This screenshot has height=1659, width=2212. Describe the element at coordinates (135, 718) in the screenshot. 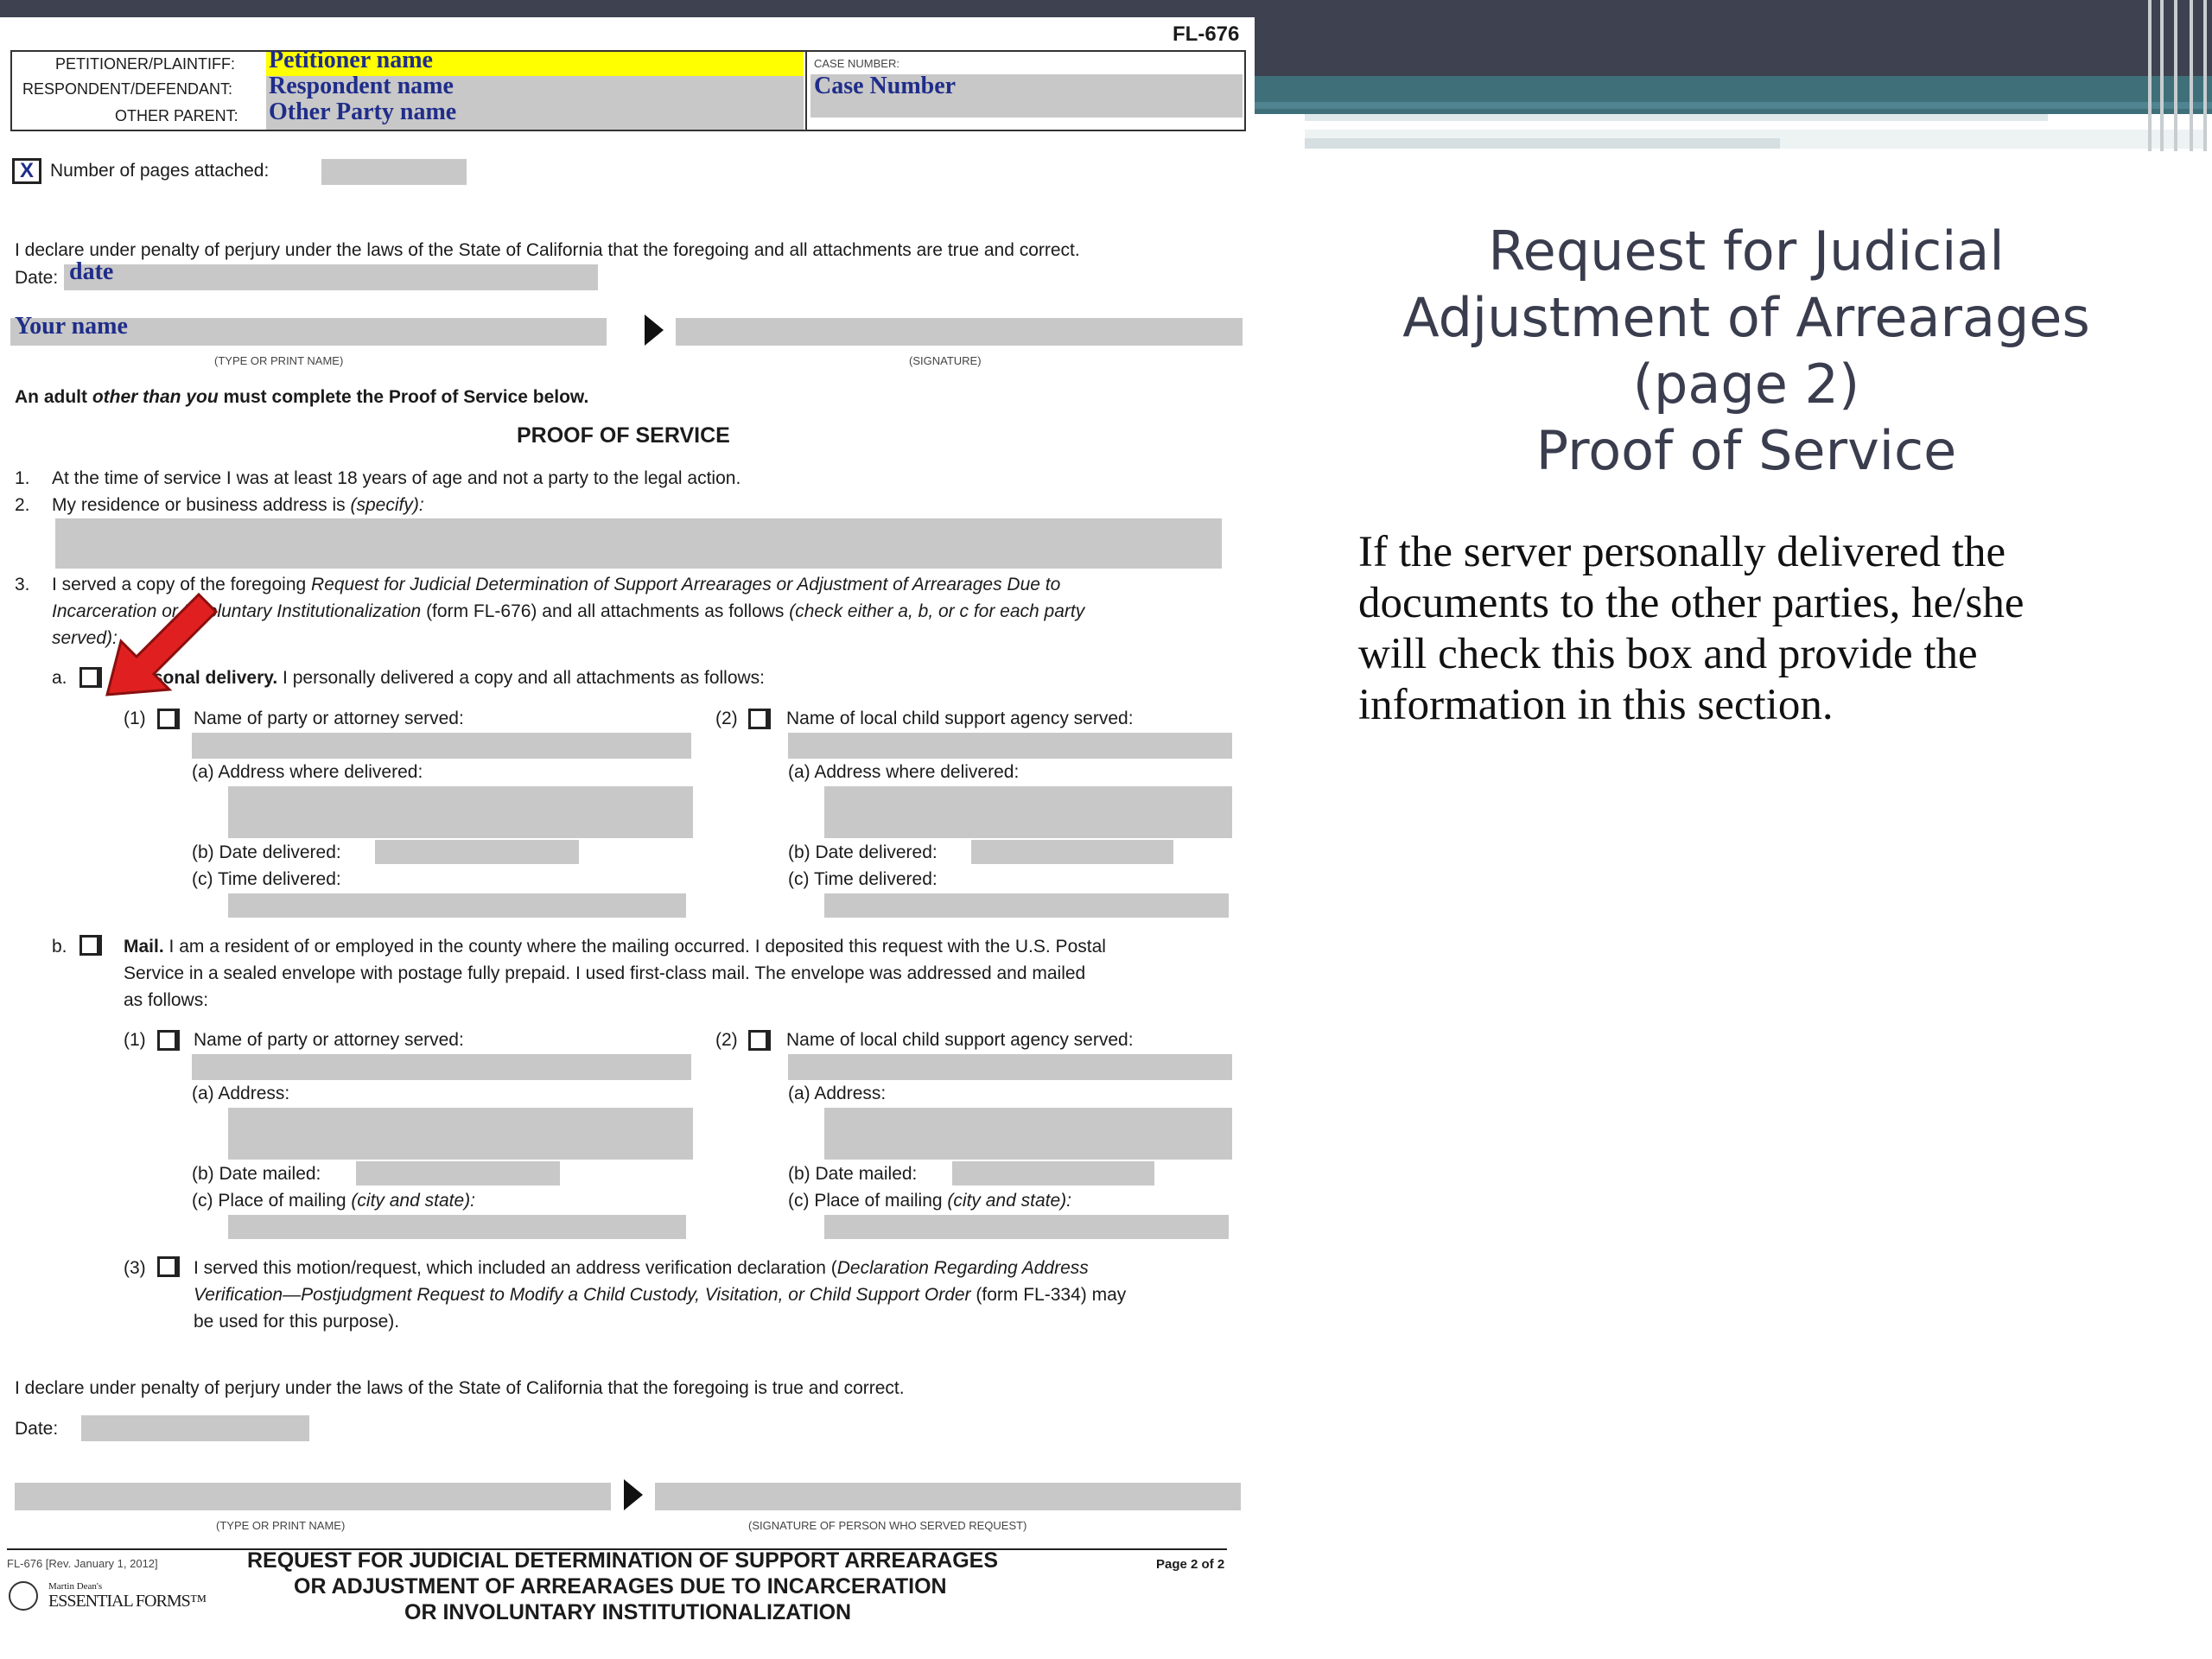

I see `a1-number: (1)` at that location.